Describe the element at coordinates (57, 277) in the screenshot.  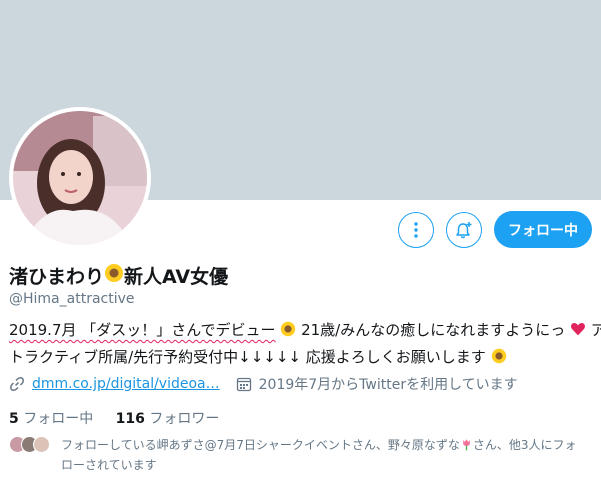
I see `display-name-text: 渚ひまわり` at that location.